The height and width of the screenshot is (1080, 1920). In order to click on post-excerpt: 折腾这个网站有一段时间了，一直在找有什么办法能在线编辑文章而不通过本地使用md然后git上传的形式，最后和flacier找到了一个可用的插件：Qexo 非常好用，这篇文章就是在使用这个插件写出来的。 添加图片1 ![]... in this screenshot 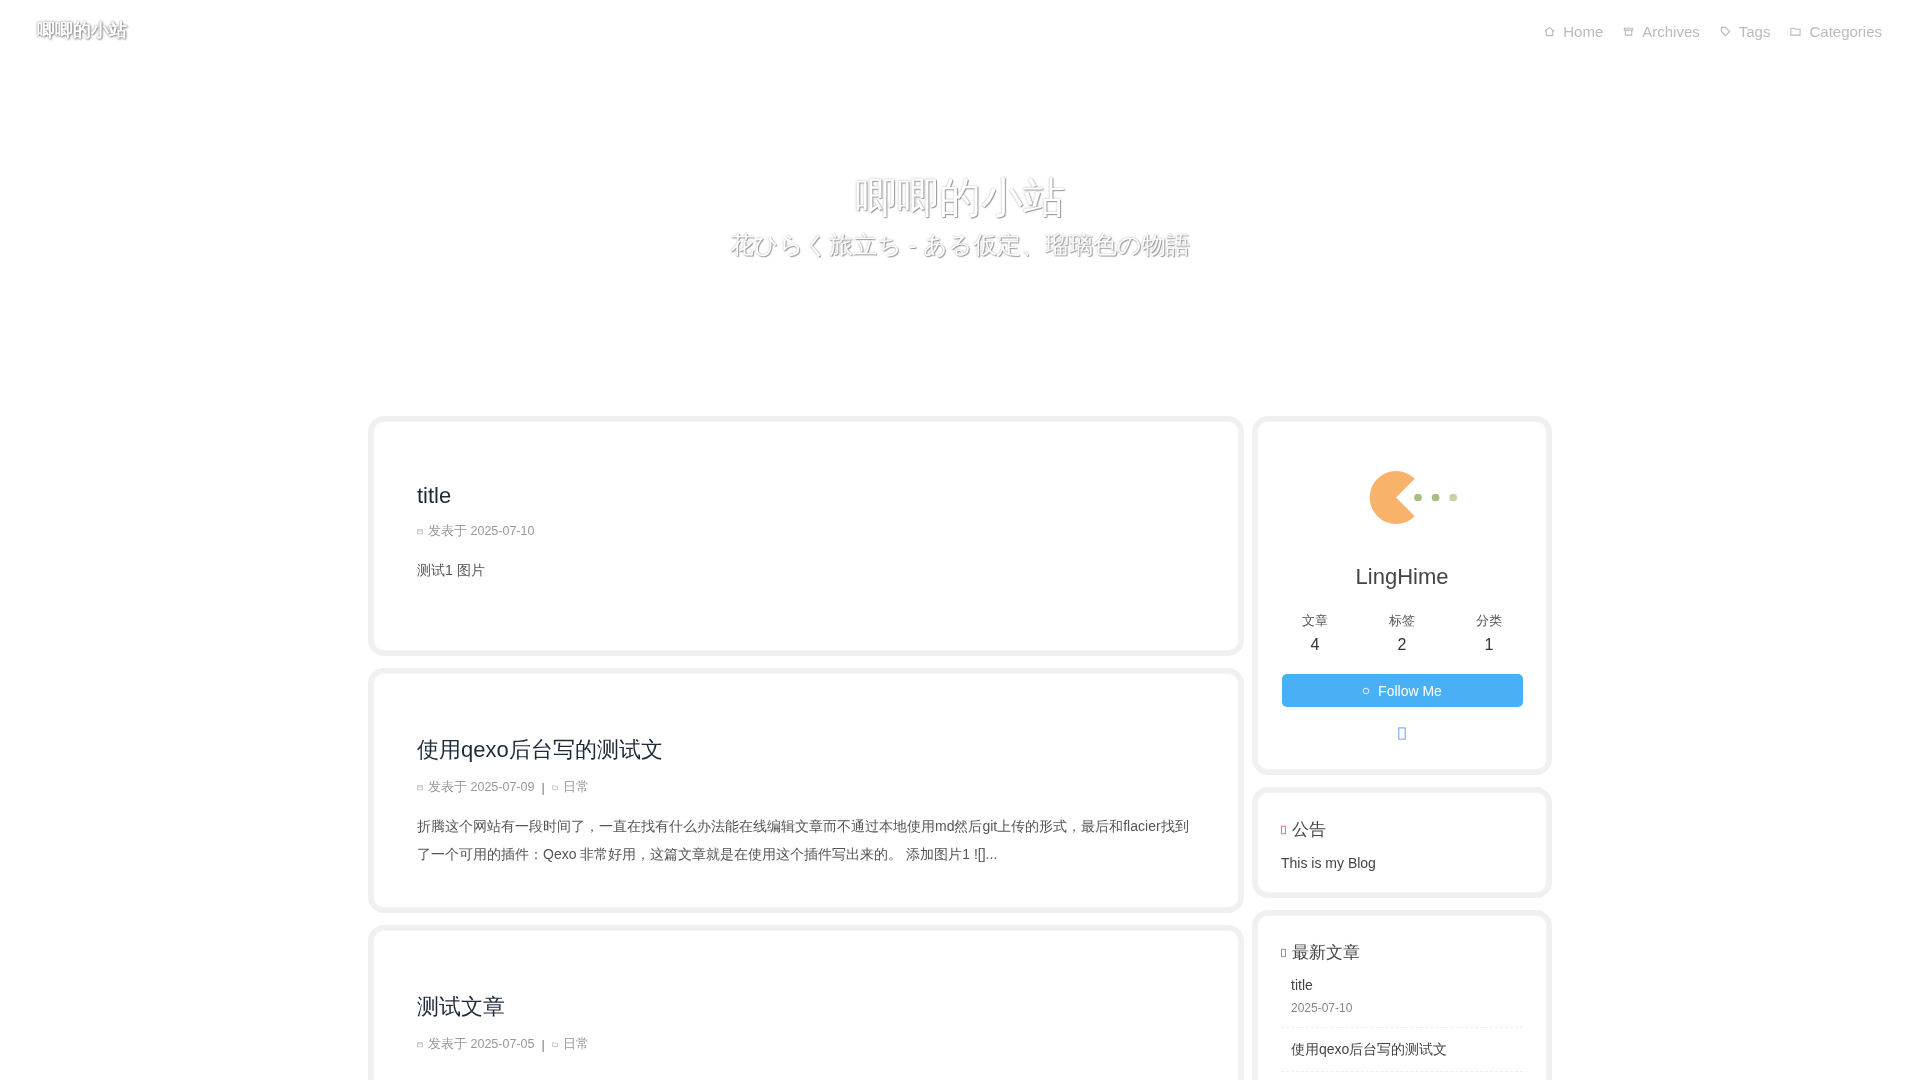, I will do `click(803, 840)`.